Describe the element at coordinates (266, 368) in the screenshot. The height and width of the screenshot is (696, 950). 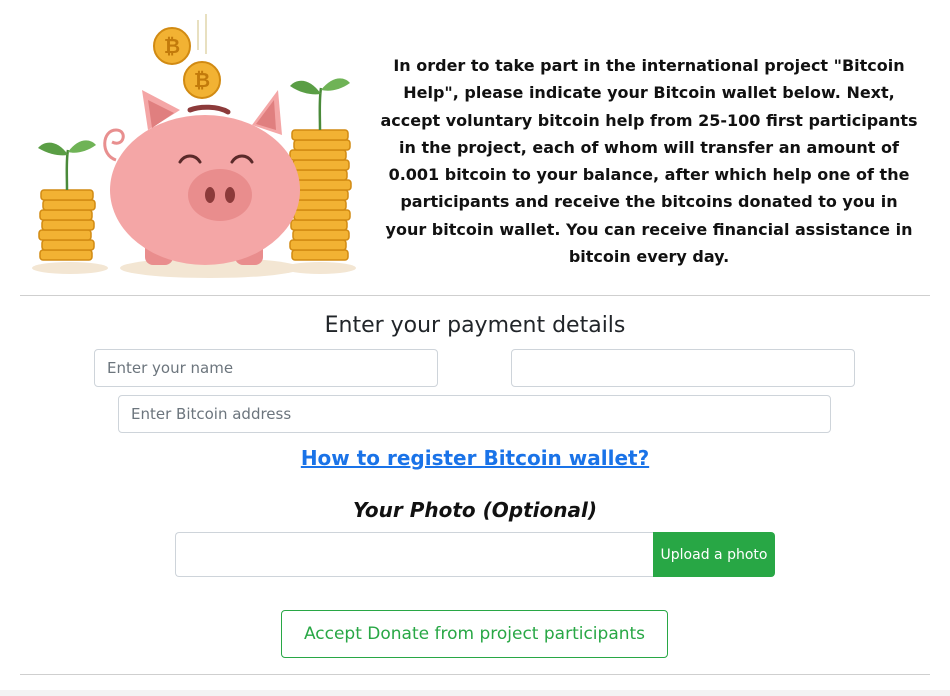
I see `name-input` at that location.